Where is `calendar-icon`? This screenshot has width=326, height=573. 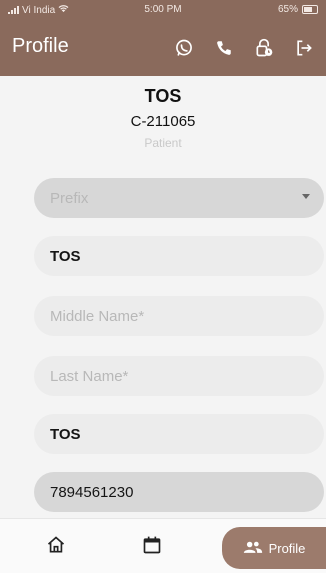
calendar-icon is located at coordinates (152, 545).